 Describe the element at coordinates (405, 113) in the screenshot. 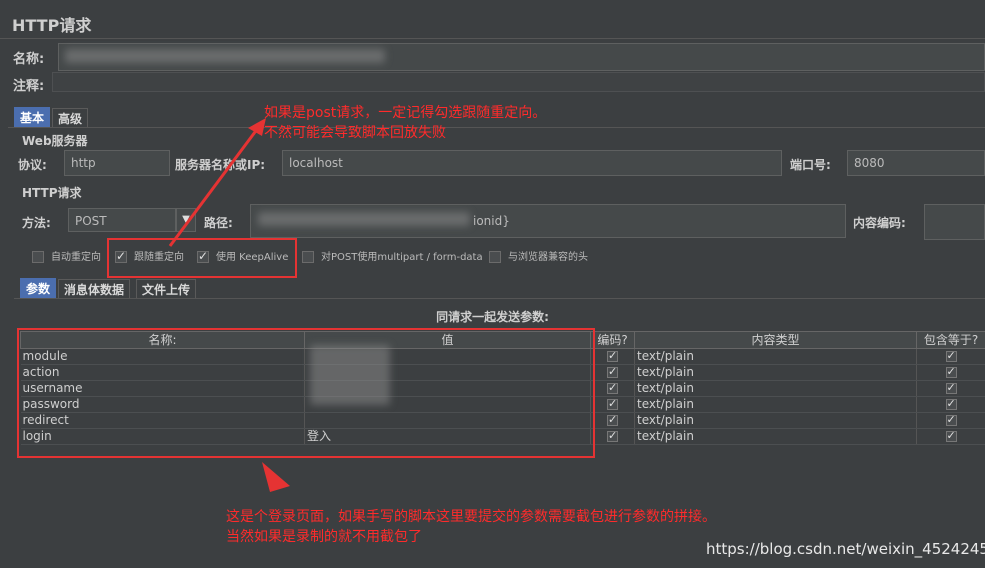

I see `annotation-top-line1: 如果是post请求，一定记得勾选跟随重定向。` at that location.